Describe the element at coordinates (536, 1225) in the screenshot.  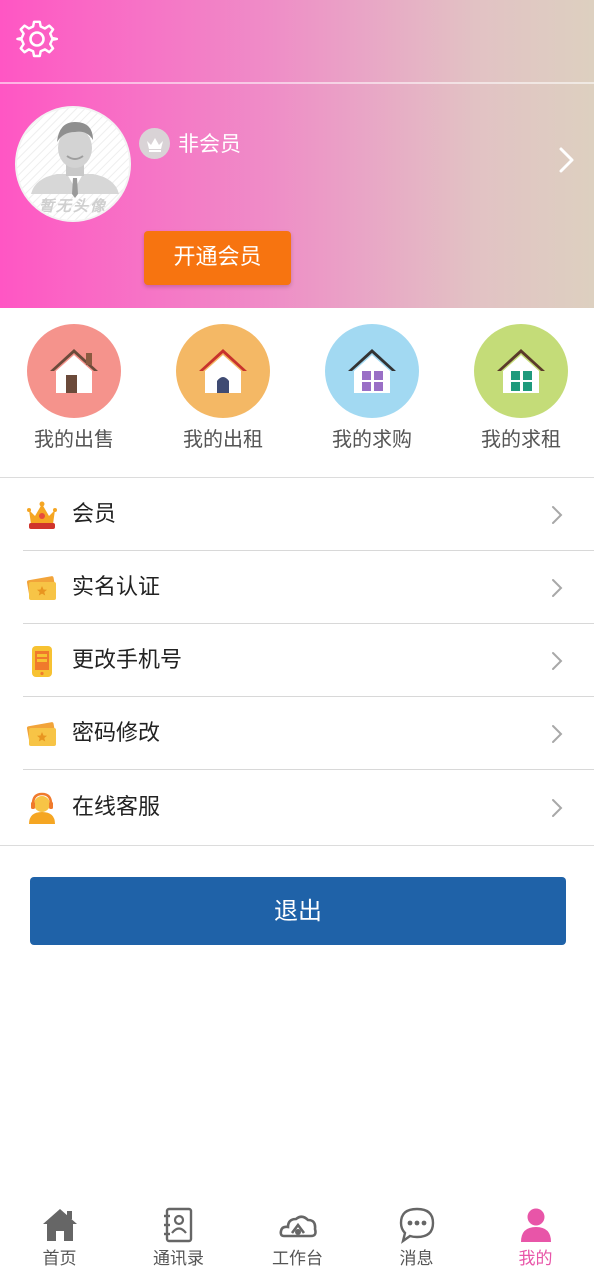
I see `user-icon` at that location.